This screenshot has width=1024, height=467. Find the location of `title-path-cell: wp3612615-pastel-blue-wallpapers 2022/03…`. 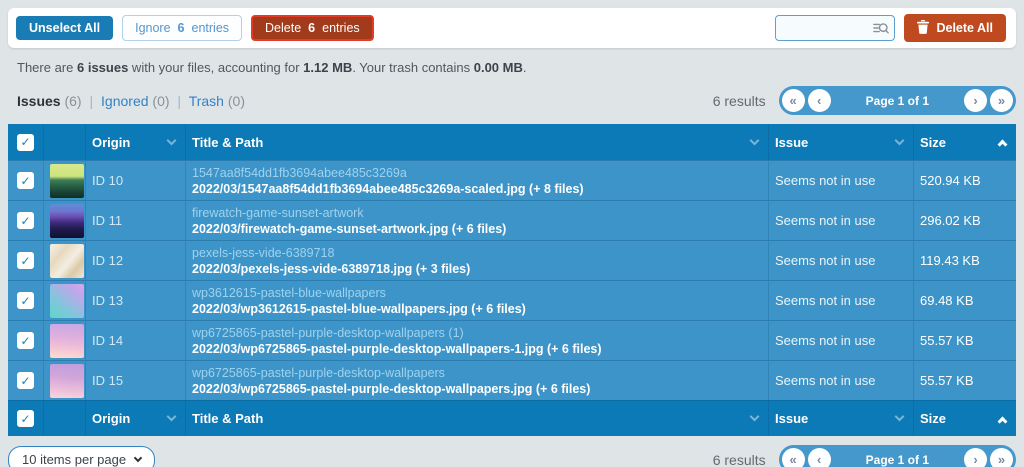

title-path-cell: wp3612615-pastel-blue-wallpapers 2022/03… is located at coordinates (476, 300).